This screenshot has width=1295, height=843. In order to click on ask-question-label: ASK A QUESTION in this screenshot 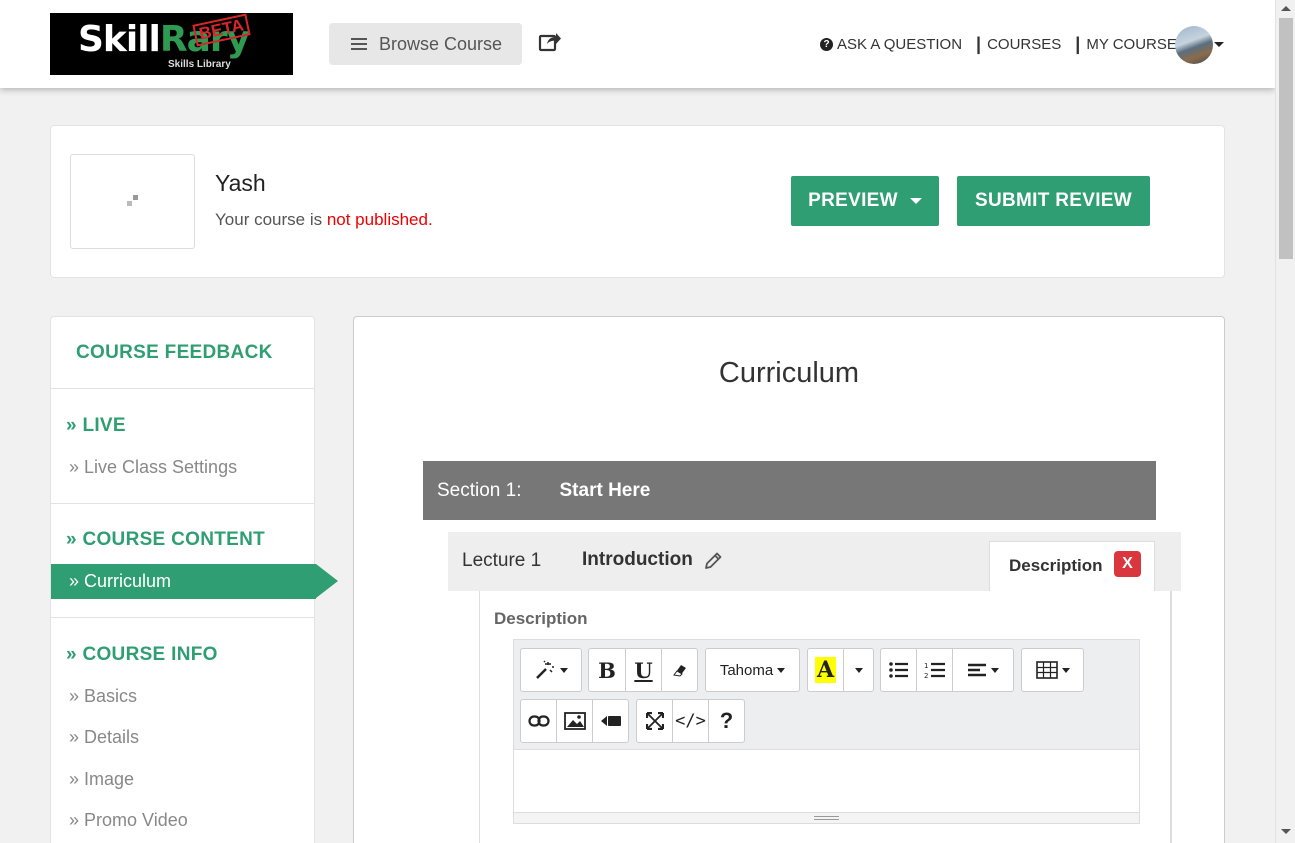, I will do `click(900, 44)`.